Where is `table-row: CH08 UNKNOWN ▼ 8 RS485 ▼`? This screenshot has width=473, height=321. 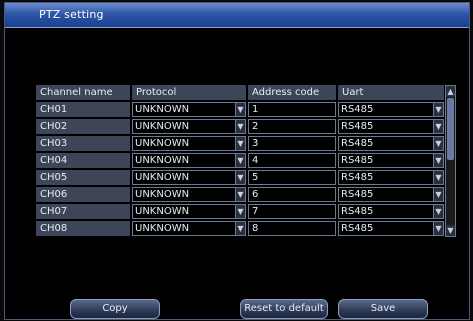
table-row: CH08 UNKNOWN ▼ 8 RS485 ▼ is located at coordinates (246, 229).